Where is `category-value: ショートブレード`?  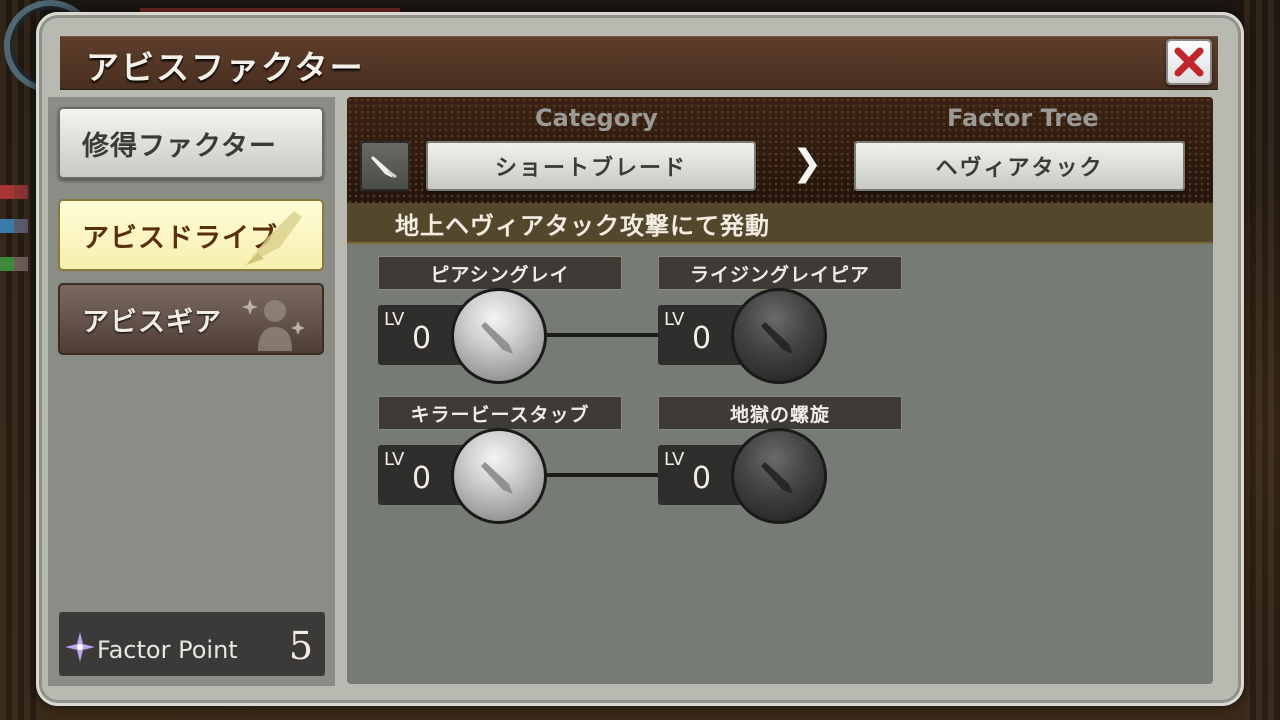
category-value: ショートブレード is located at coordinates (590, 168).